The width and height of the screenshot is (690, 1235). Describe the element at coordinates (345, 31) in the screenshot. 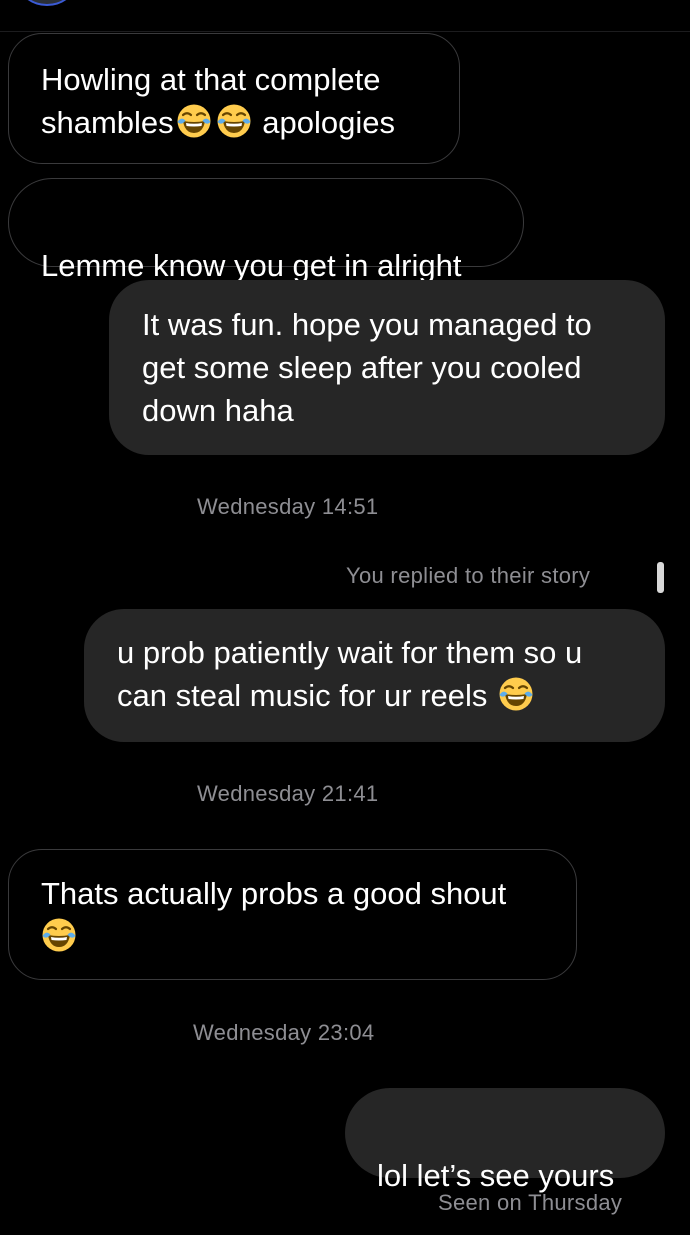

I see `header-divider` at that location.